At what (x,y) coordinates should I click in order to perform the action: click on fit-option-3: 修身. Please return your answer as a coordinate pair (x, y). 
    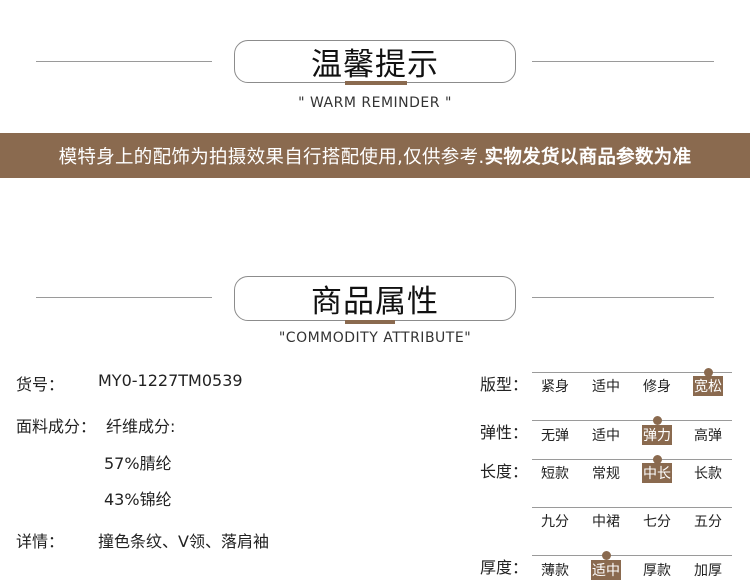
    Looking at the image, I should click on (657, 387).